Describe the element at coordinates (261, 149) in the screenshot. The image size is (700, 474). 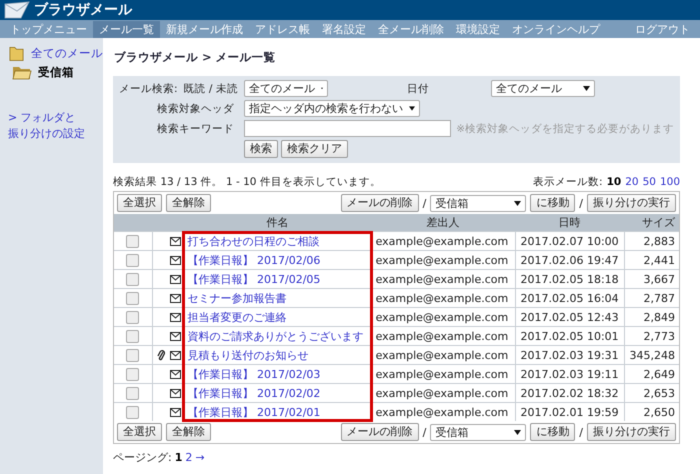
I see `search-button: 検索` at that location.